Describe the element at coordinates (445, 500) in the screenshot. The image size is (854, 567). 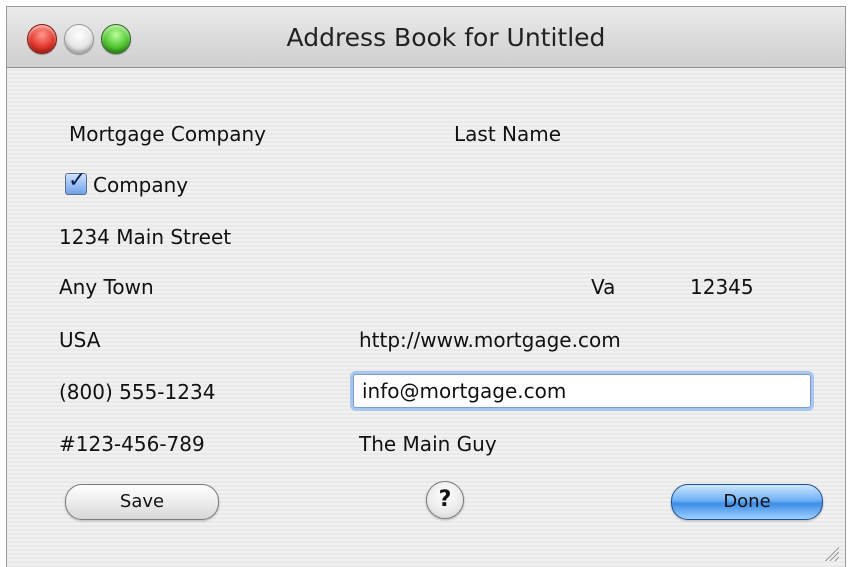
I see `help-button: ?` at that location.